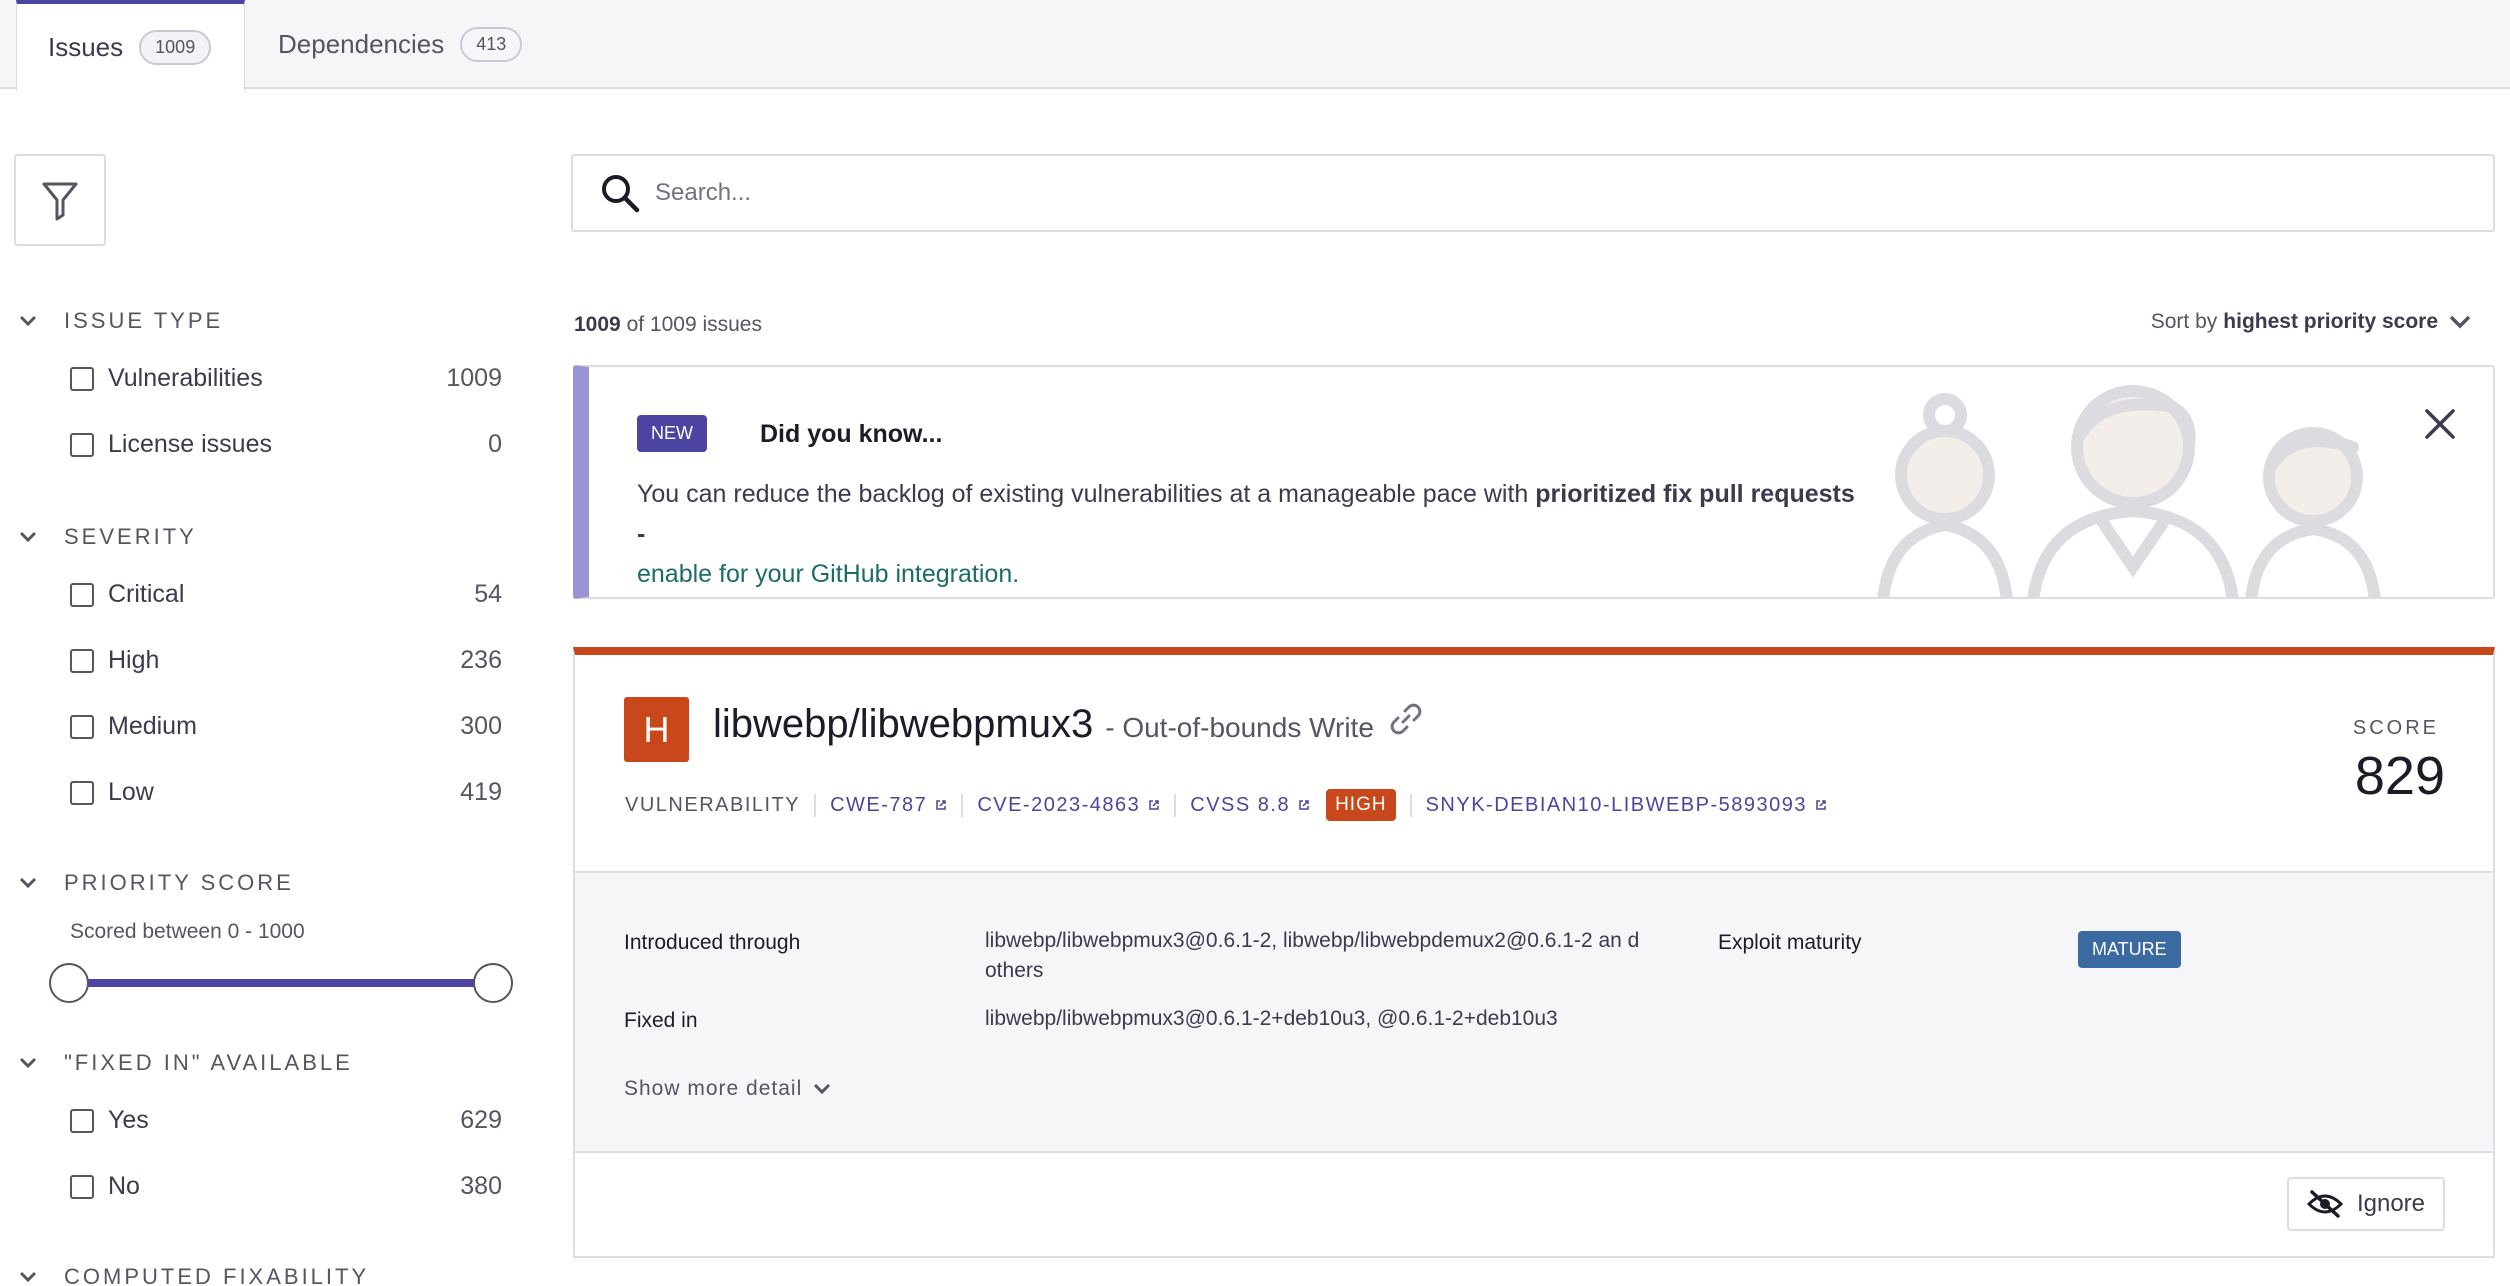  What do you see at coordinates (128, 1120) in the screenshot?
I see `filter-label: Yes` at bounding box center [128, 1120].